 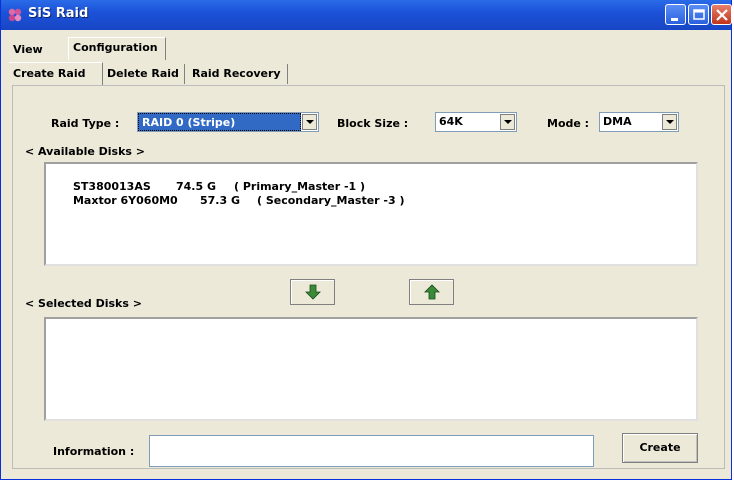 I want to click on mode-select: DMA, so click(x=639, y=122).